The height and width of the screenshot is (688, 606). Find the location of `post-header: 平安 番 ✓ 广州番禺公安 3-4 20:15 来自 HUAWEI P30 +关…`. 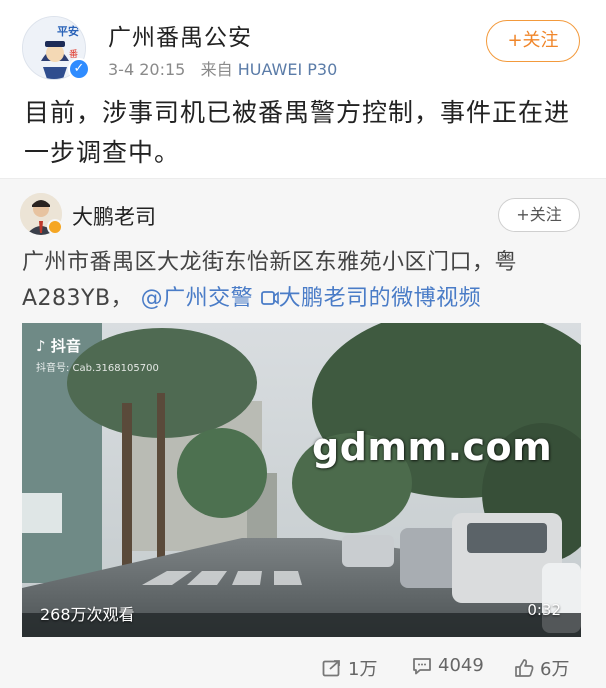

post-header: 平安 番 ✓ 广州番禺公安 3-4 20:15 来自 HUAWEI P30 +关… is located at coordinates (303, 43).